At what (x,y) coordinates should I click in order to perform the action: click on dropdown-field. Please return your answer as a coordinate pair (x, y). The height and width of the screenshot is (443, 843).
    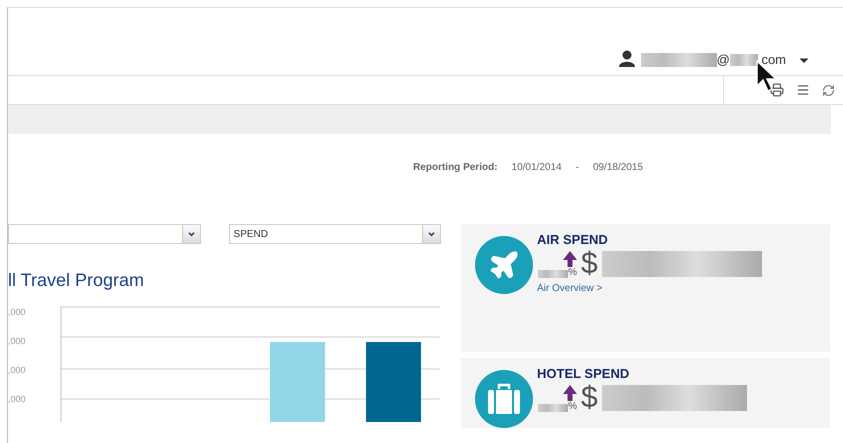
    Looking at the image, I should click on (104, 234).